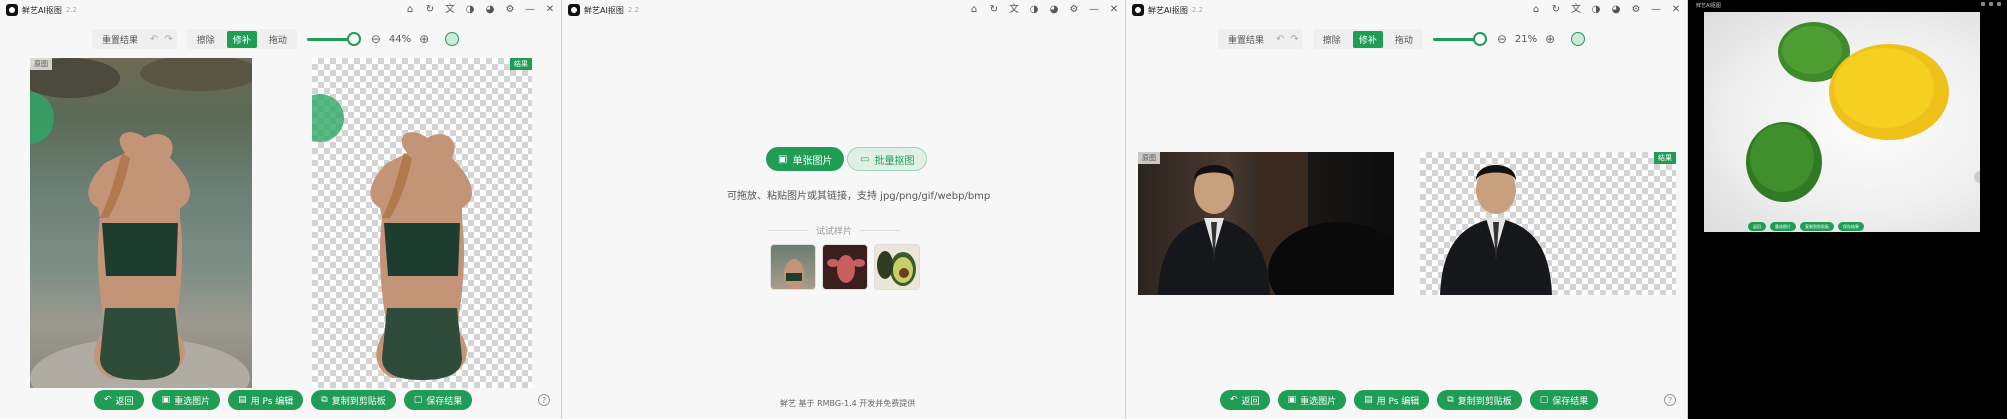 This screenshot has width=2007, height=419. What do you see at coordinates (1783, 226) in the screenshot?
I see `mini-reselect-button: 重选图片` at bounding box center [1783, 226].